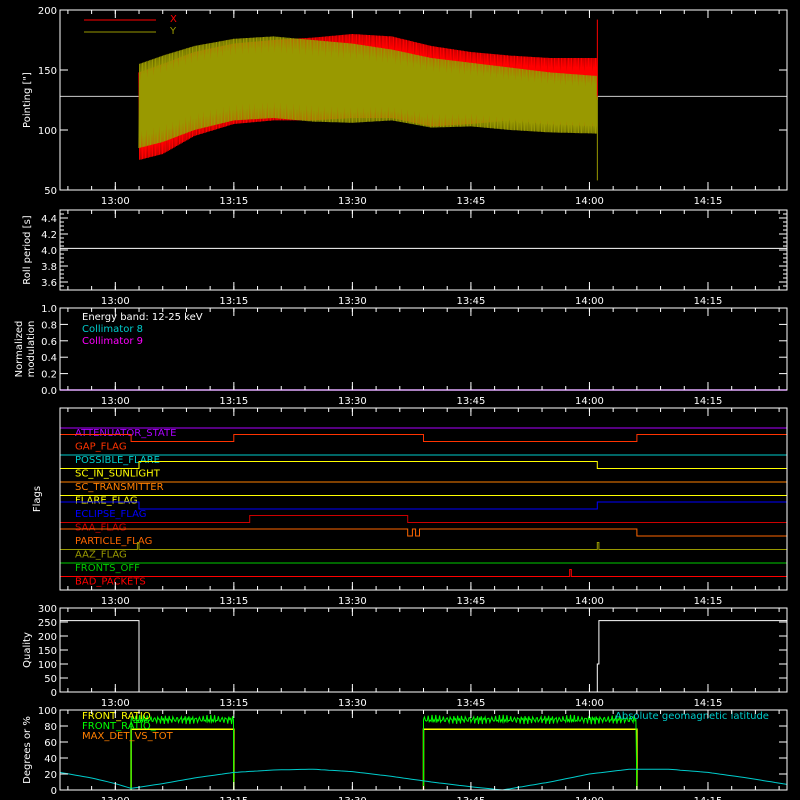 The image size is (800, 800). Describe the element at coordinates (49, 251) in the screenshot. I see `roll-period-ytick-label: 4.0` at that location.